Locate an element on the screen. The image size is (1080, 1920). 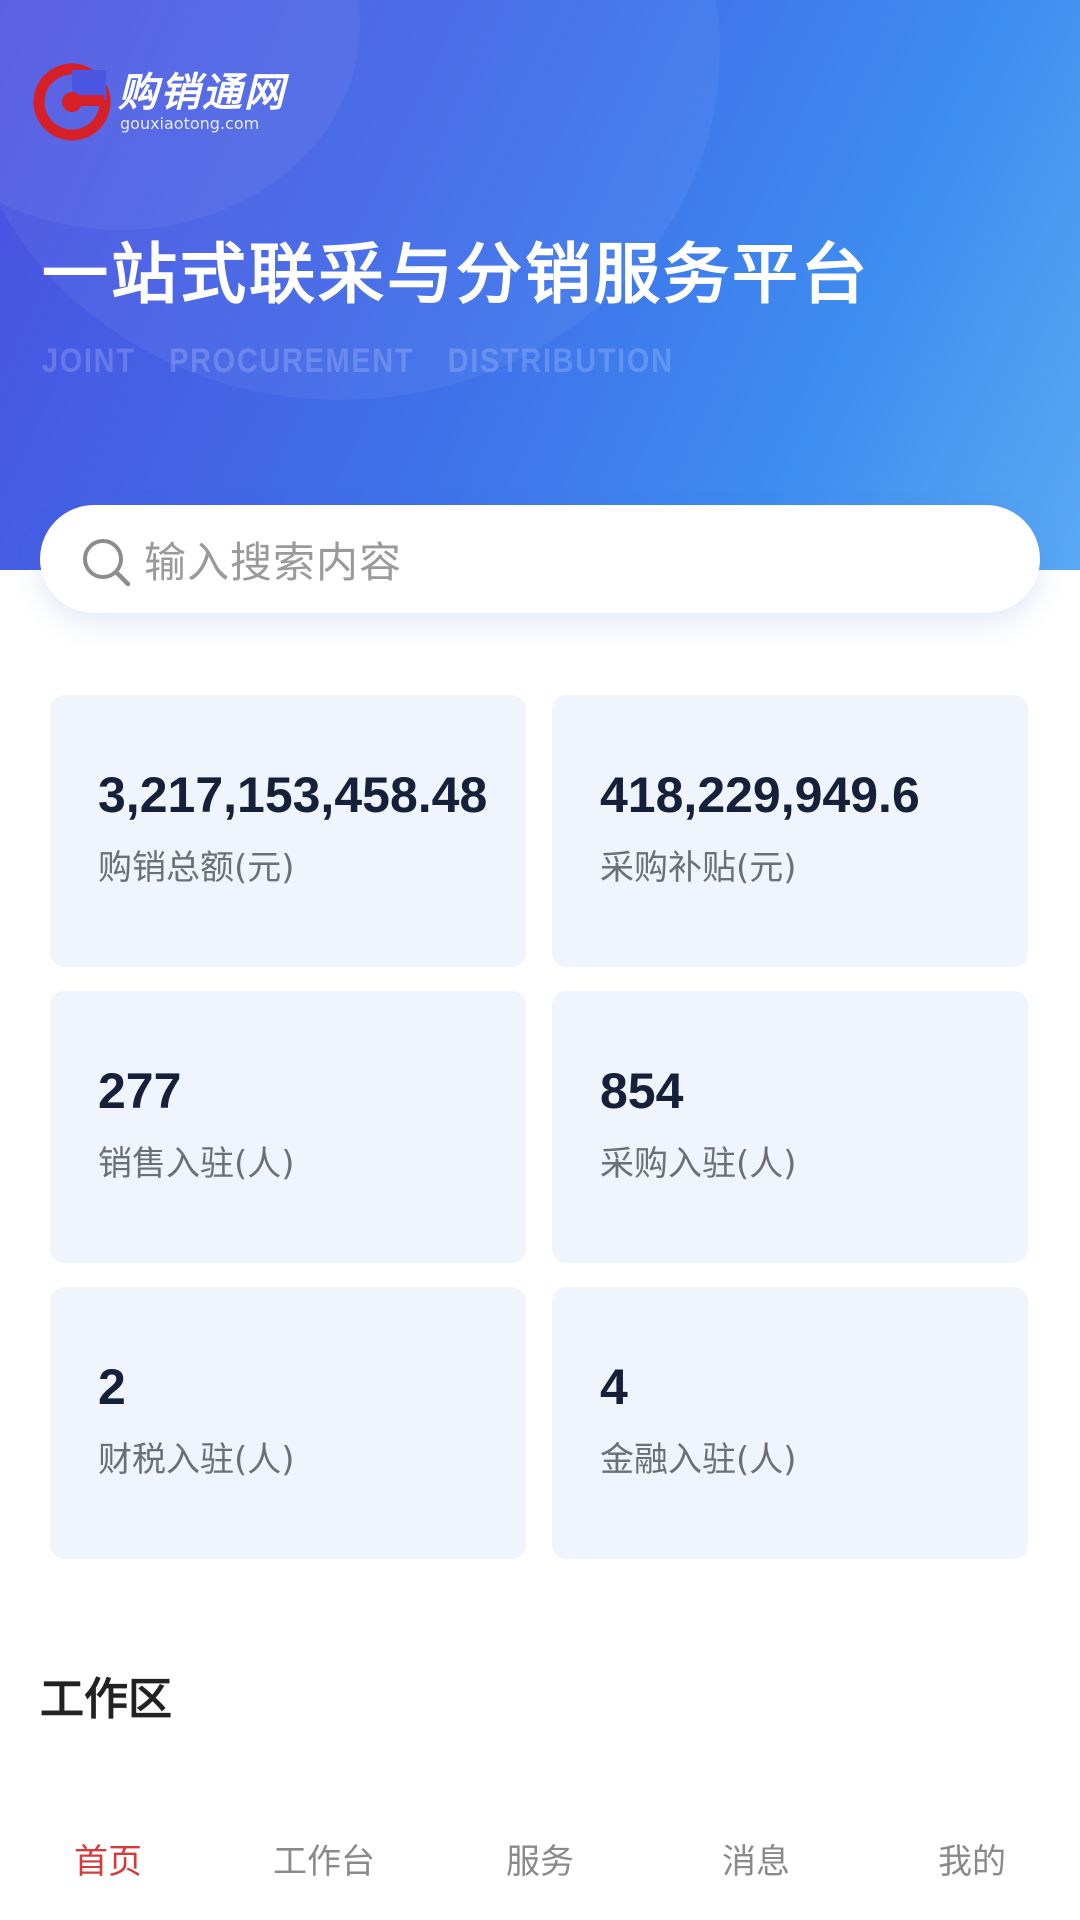
tab-services: 服务 is located at coordinates (540, 1862).